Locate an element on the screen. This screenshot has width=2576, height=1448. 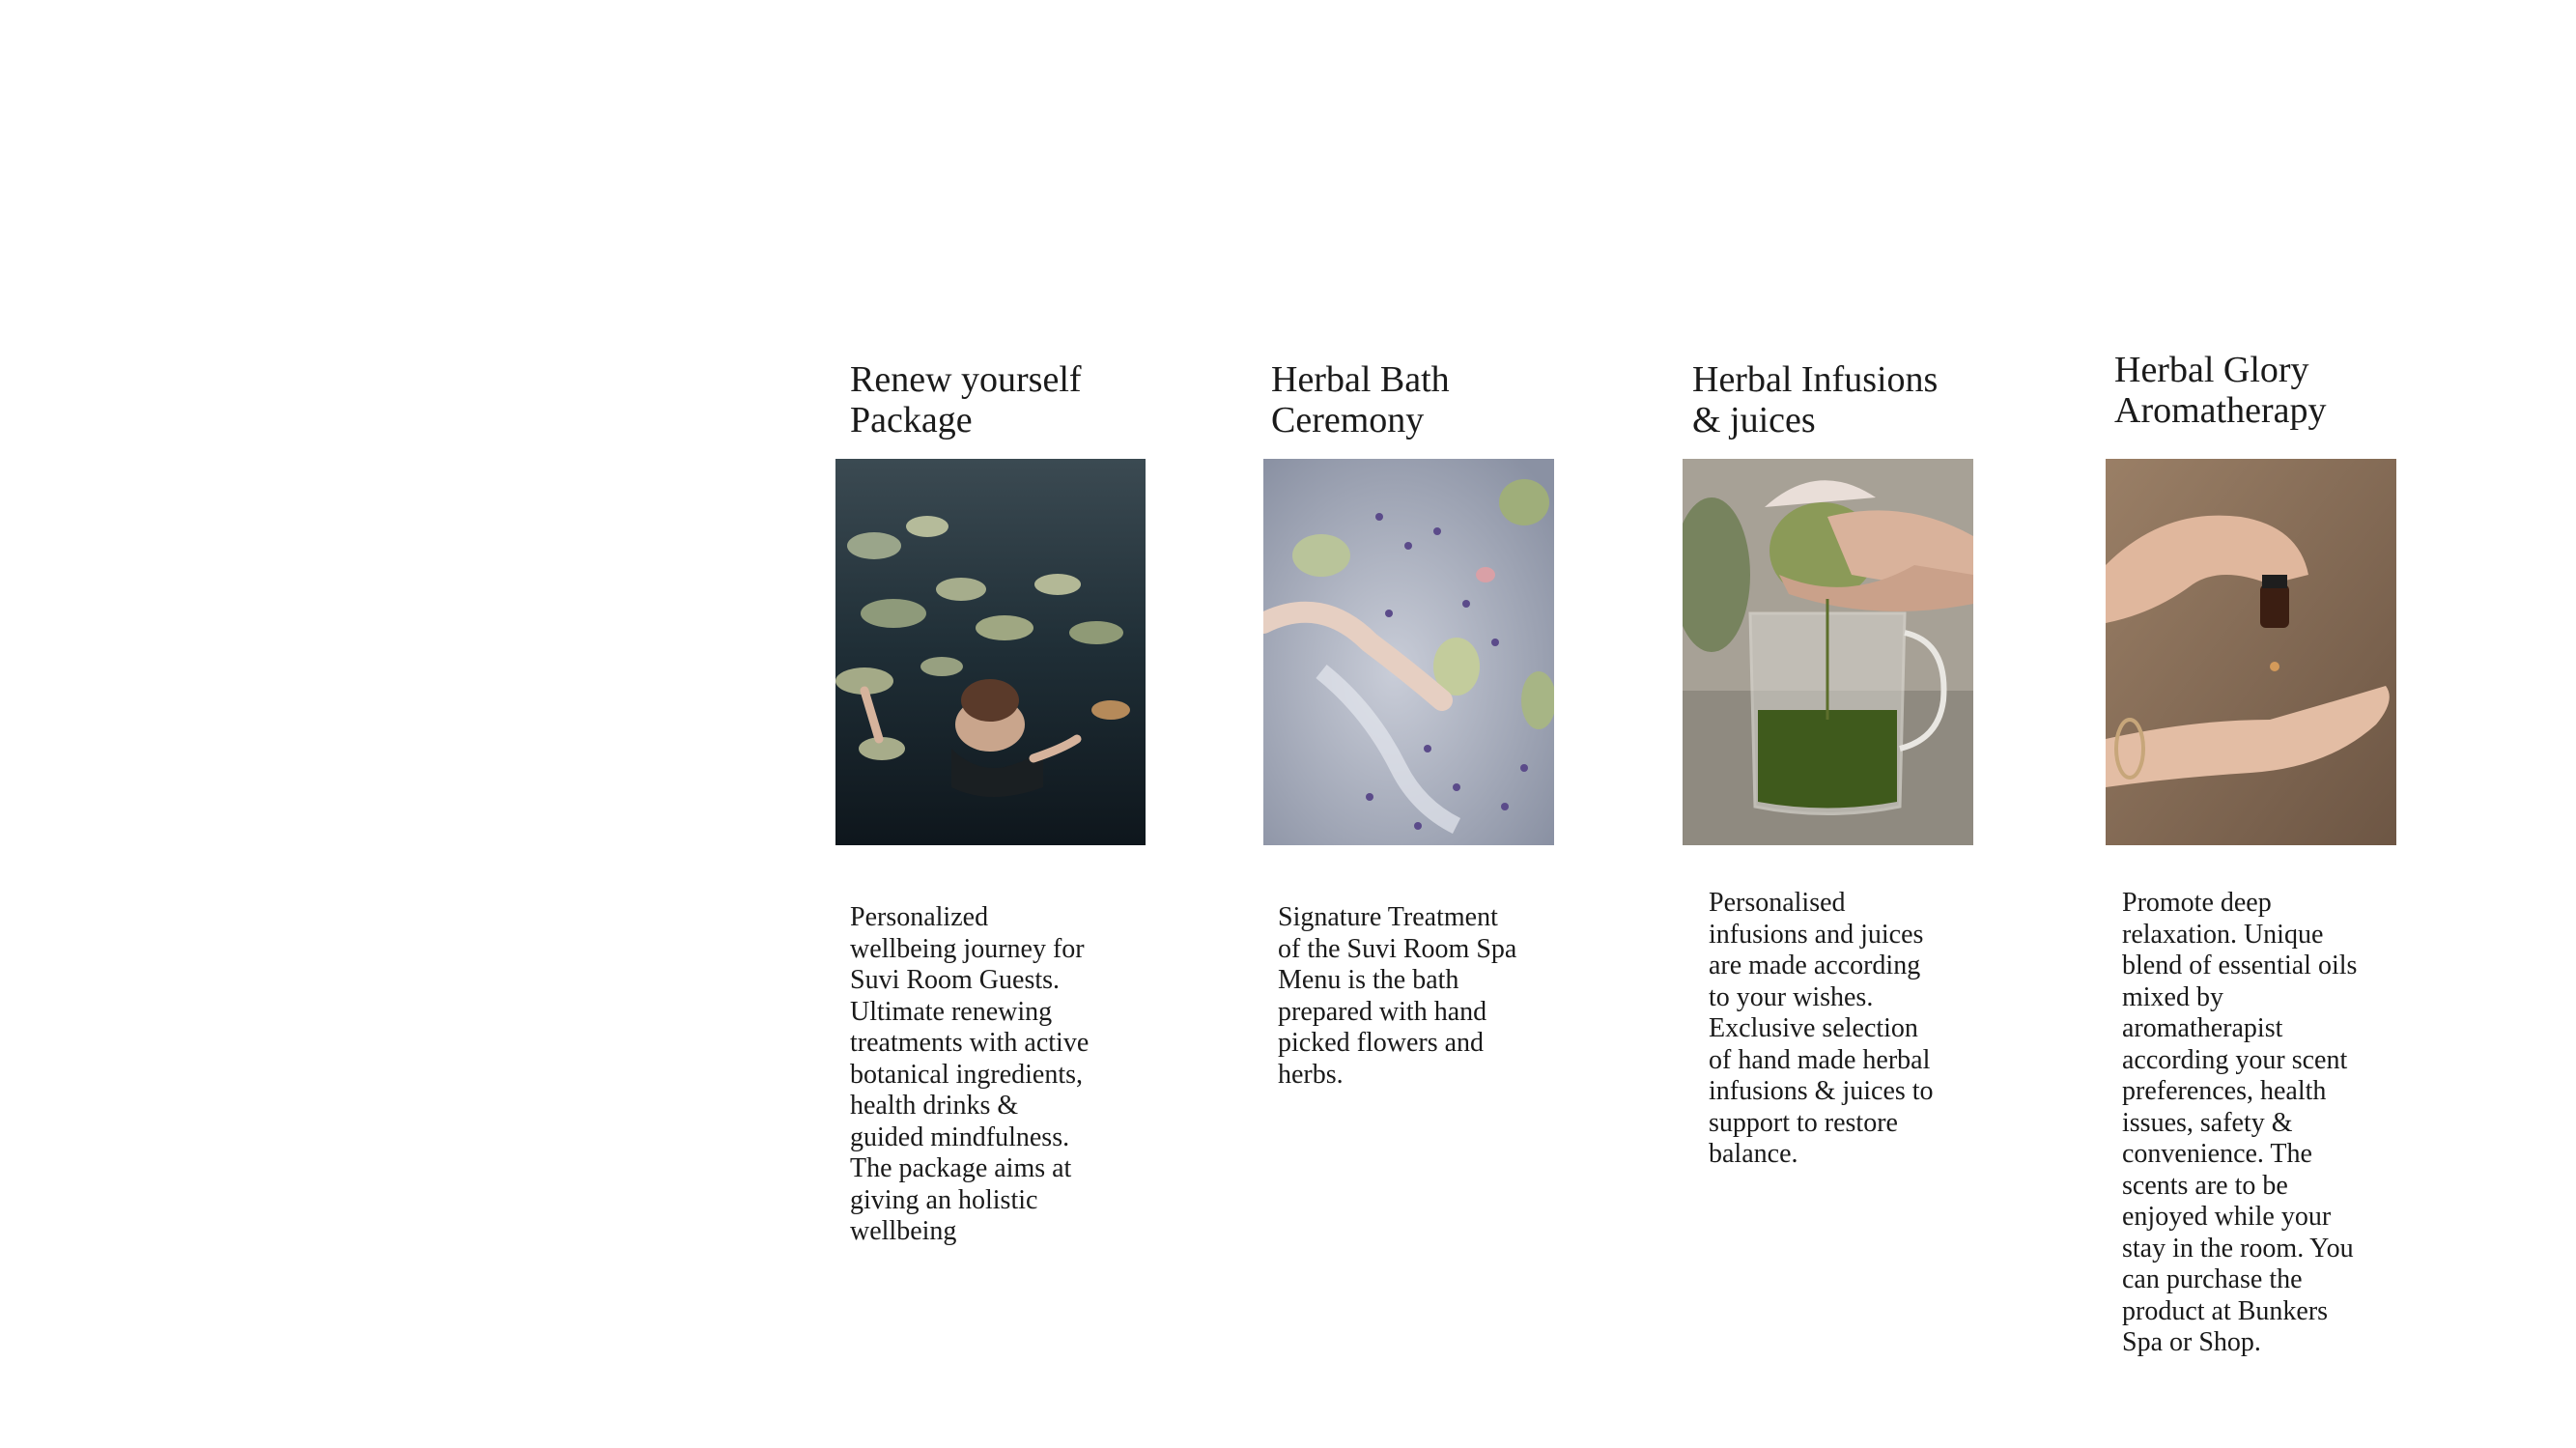
card-title-herbal-glory: Herbal Glory Aromatherapy is located at coordinates (2220, 390).